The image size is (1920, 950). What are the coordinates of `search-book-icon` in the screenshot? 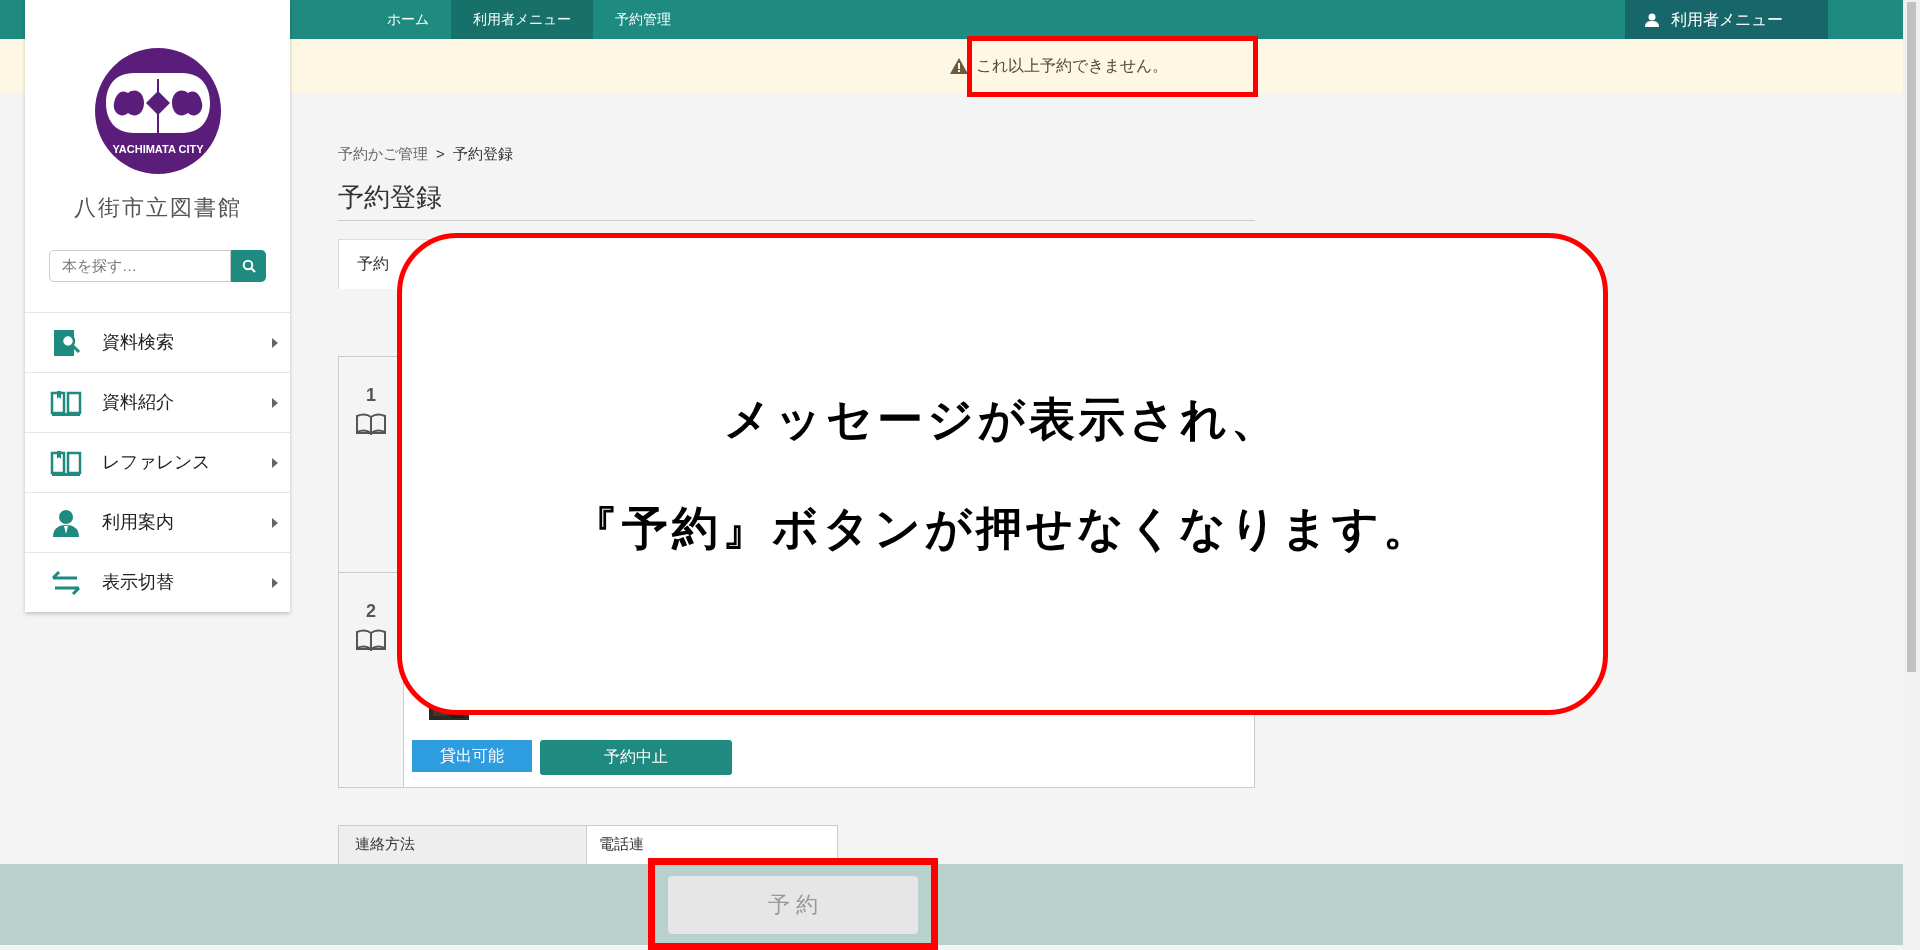 It's located at (66, 342).